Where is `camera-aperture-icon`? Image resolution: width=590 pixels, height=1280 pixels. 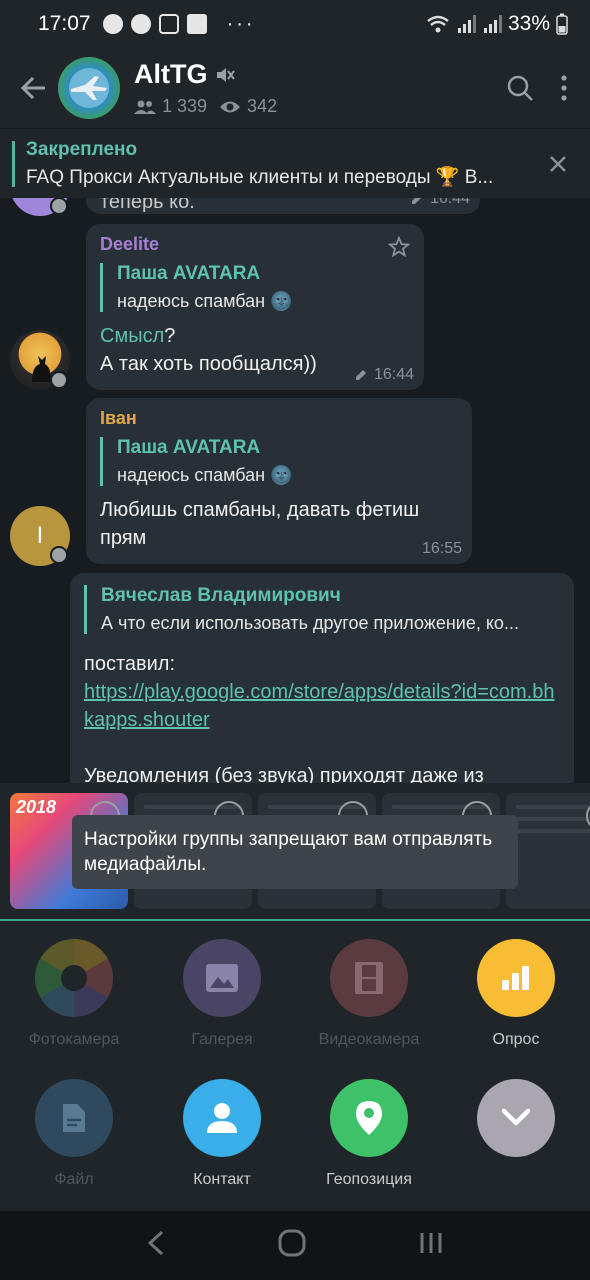 camera-aperture-icon is located at coordinates (74, 978).